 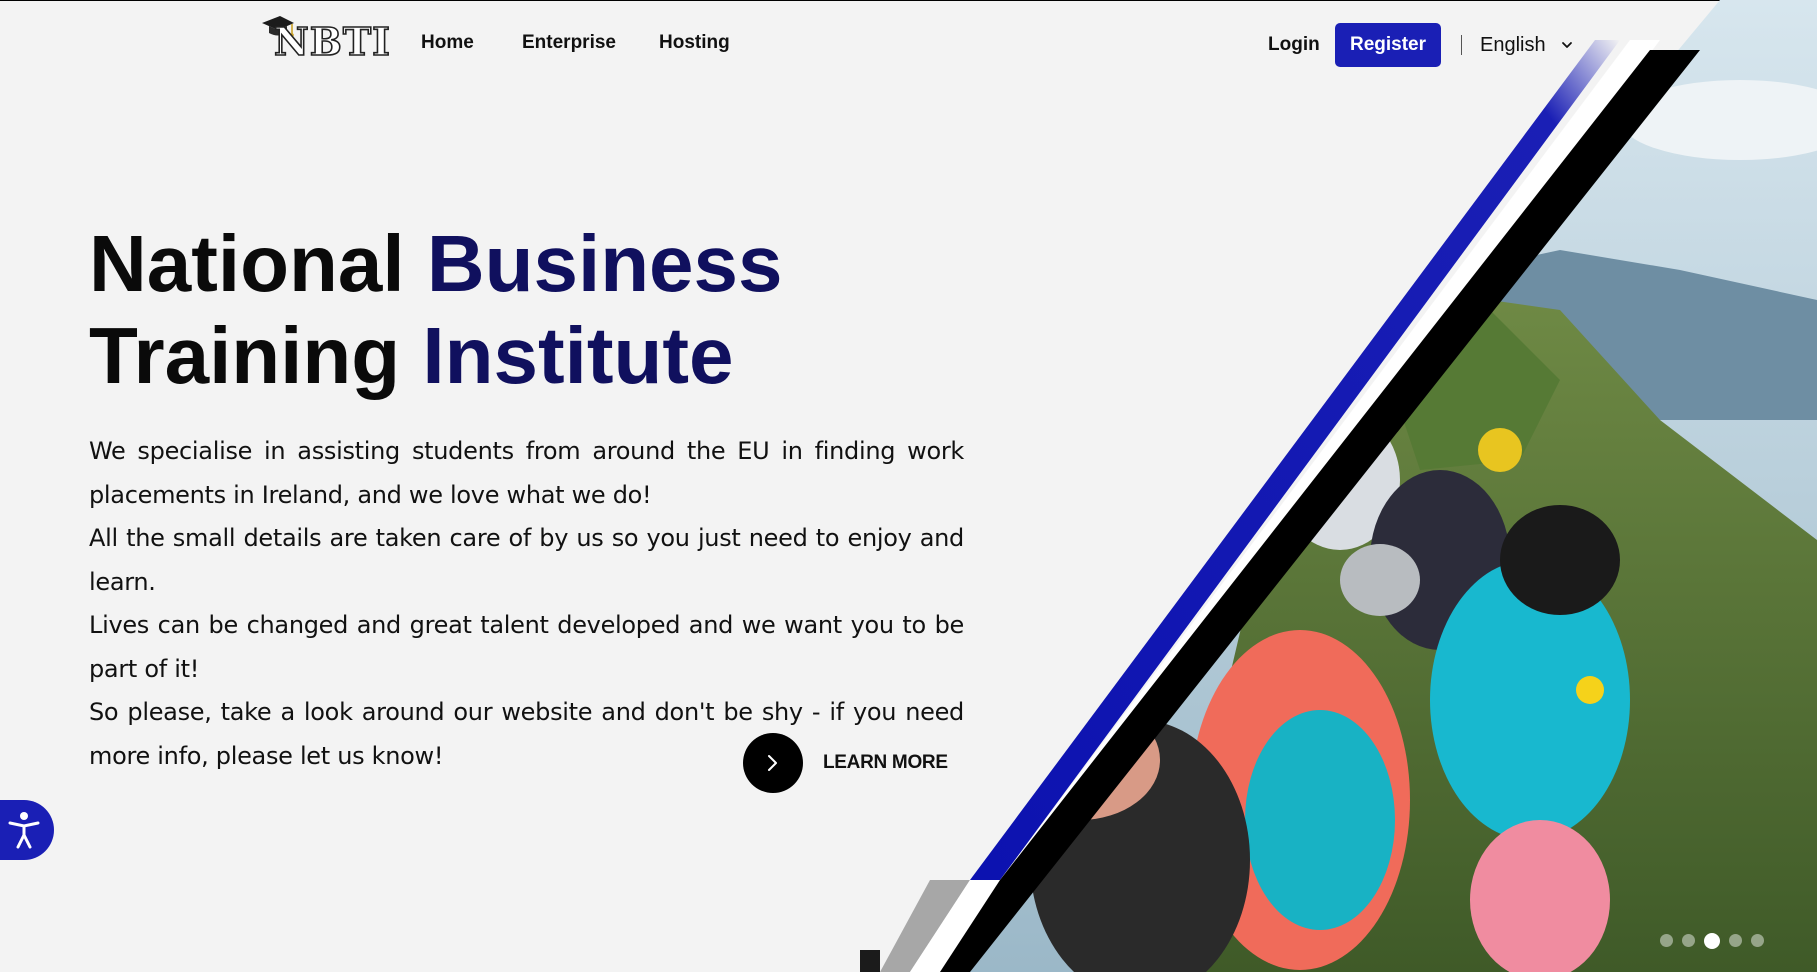 I want to click on carousel-dots, so click(x=1712, y=940).